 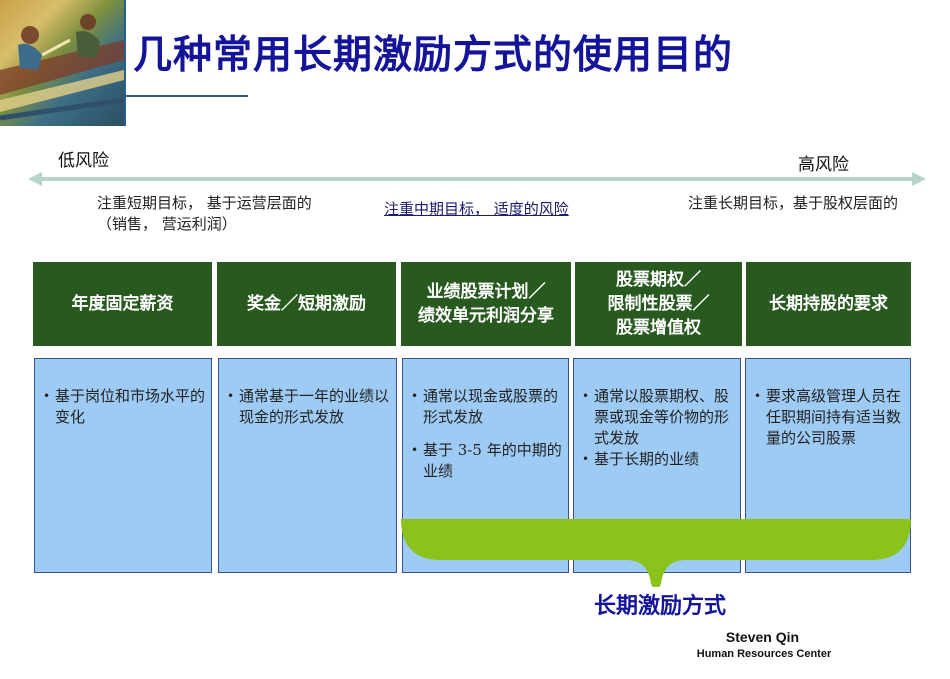 What do you see at coordinates (308, 407) in the screenshot?
I see `bullet-text: 通常基于一年的业绩以现金的形式发放` at bounding box center [308, 407].